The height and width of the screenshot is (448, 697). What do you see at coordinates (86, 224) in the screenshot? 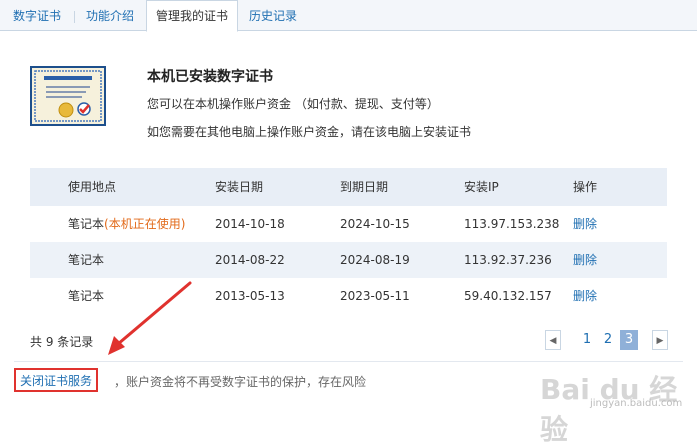
I see `location-text: 笔记本` at bounding box center [86, 224].